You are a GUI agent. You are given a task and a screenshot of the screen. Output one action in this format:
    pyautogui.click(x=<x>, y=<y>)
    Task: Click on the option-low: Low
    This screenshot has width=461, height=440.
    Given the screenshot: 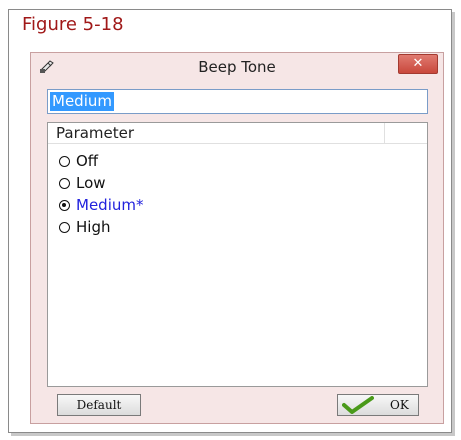 What is the action you would take?
    pyautogui.click(x=101, y=183)
    